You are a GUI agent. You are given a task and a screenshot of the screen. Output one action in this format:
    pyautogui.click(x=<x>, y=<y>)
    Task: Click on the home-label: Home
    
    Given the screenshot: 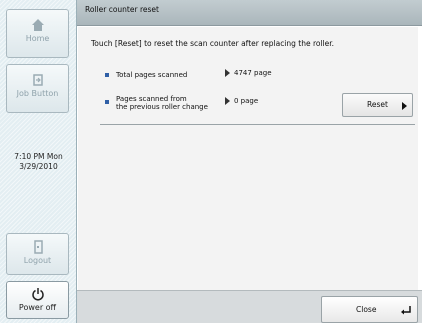 What is the action you would take?
    pyautogui.click(x=37, y=38)
    